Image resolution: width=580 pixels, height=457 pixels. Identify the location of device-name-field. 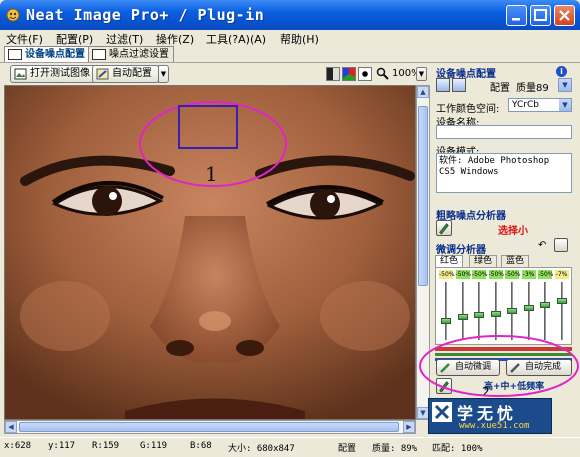
(504, 132).